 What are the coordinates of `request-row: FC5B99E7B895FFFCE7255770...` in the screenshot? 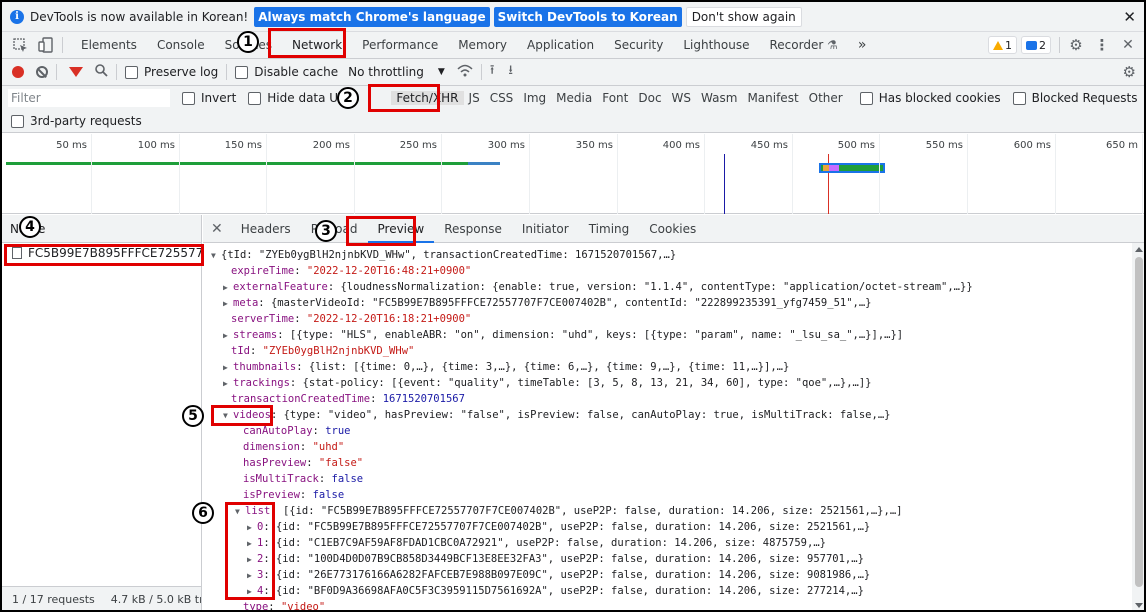 It's located at (101, 253).